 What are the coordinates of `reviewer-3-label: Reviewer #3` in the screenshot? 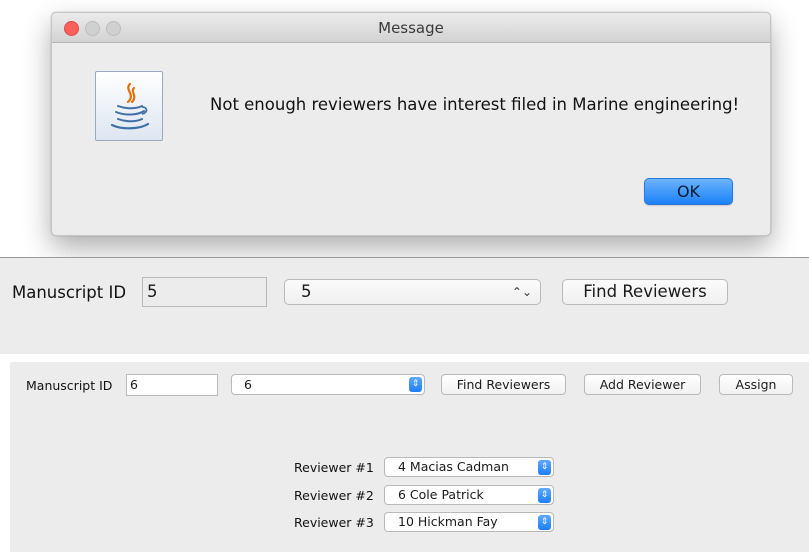 It's located at (334, 522).